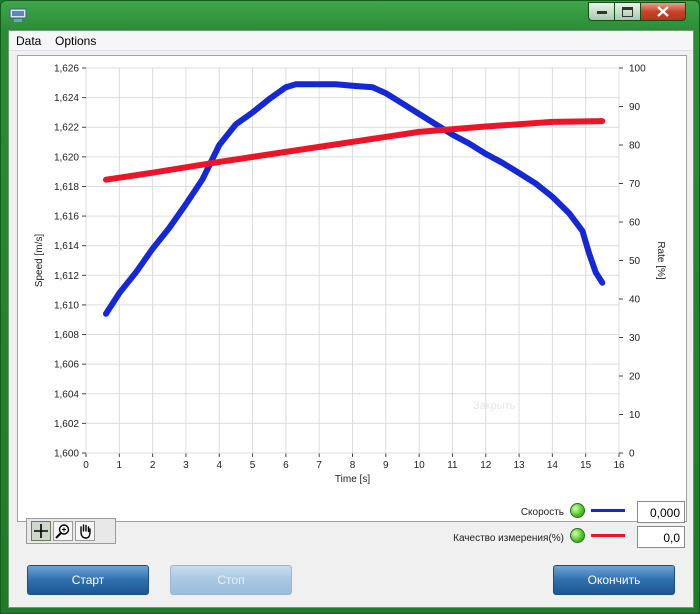 Image resolution: width=700 pixels, height=614 pixels. What do you see at coordinates (66, 217) in the screenshot?
I see `y-tick-label: 1,616` at bounding box center [66, 217].